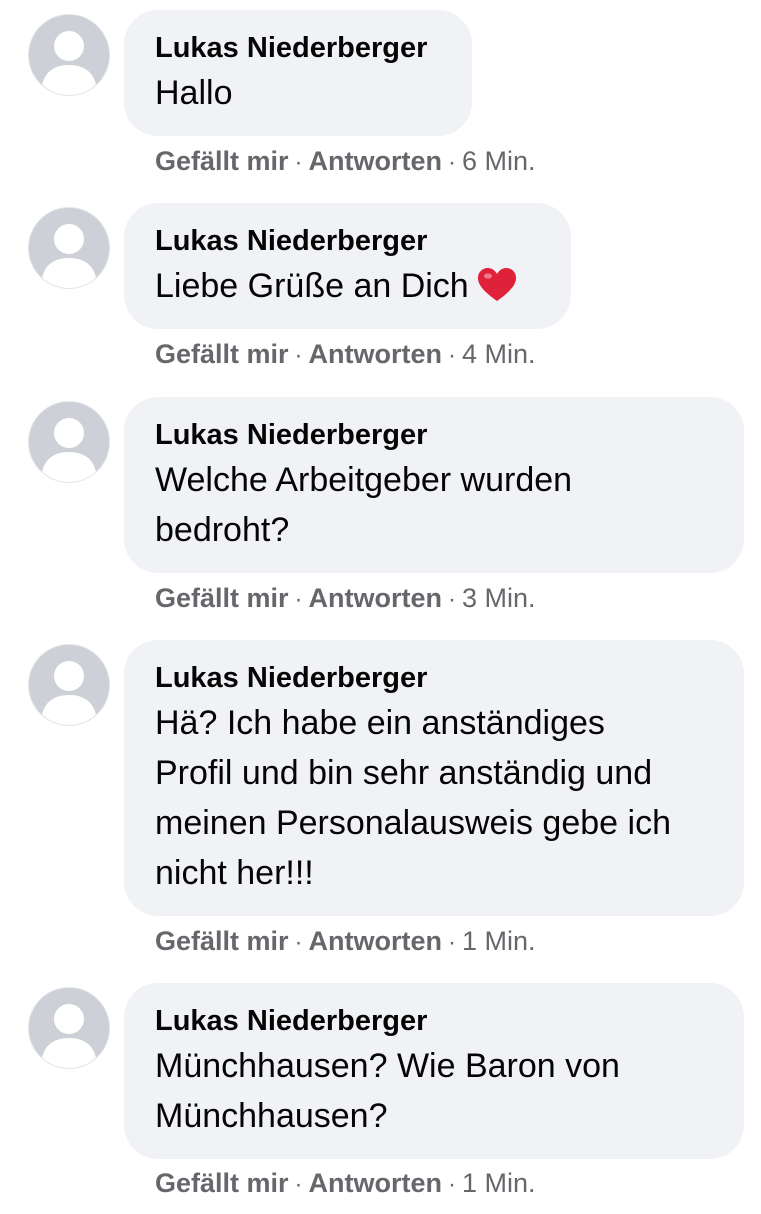 The width and height of the screenshot is (761, 1214). I want to click on comment-text-line: Liebe Grüße an Dich, so click(312, 286).